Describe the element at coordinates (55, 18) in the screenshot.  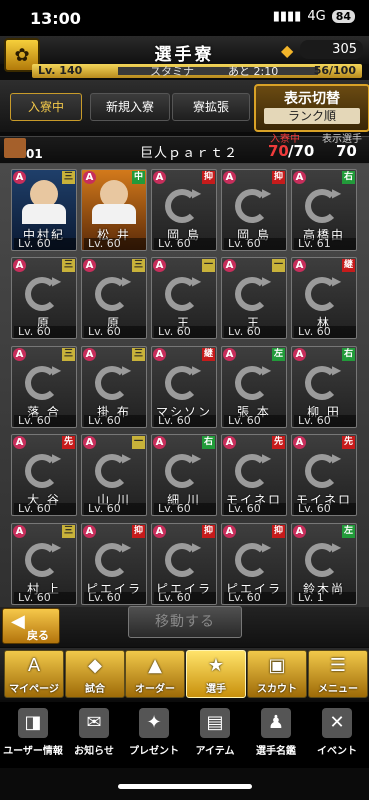
I see `status-time: 13:00` at that location.